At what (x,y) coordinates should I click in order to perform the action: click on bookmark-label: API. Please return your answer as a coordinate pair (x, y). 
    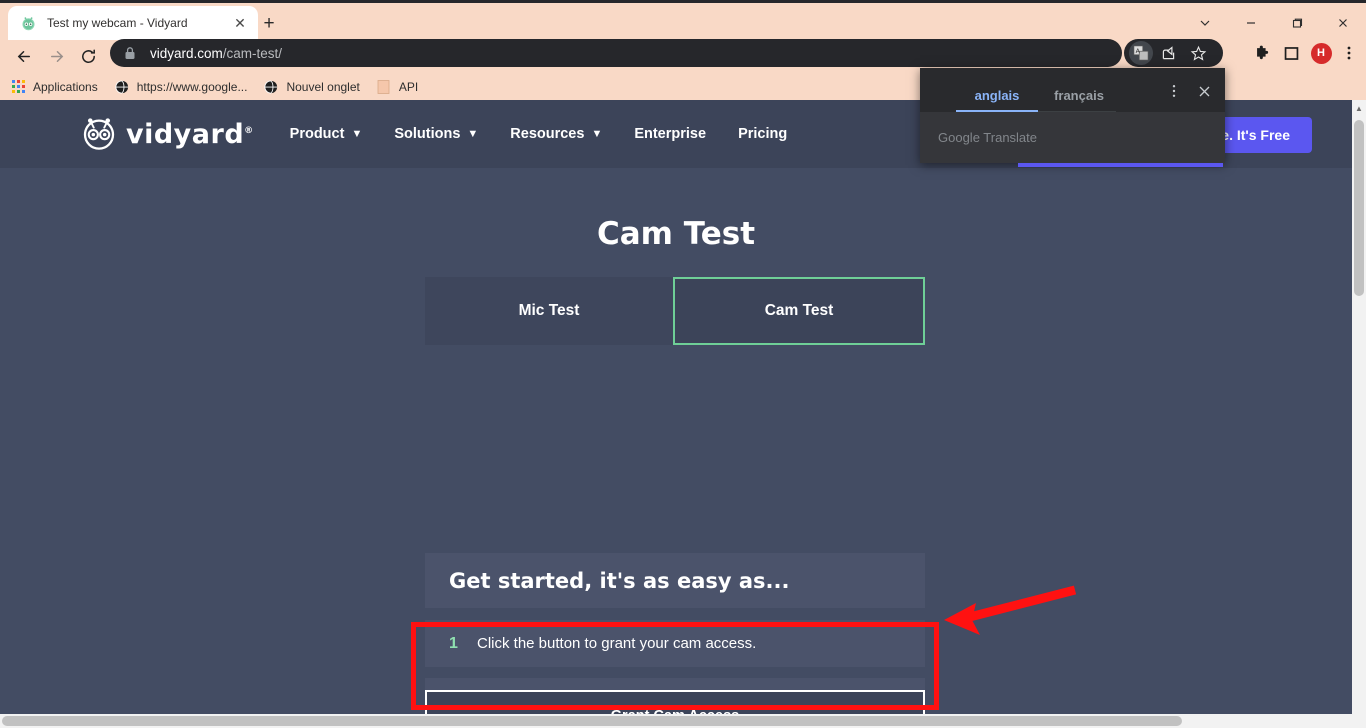
    Looking at the image, I should click on (408, 86).